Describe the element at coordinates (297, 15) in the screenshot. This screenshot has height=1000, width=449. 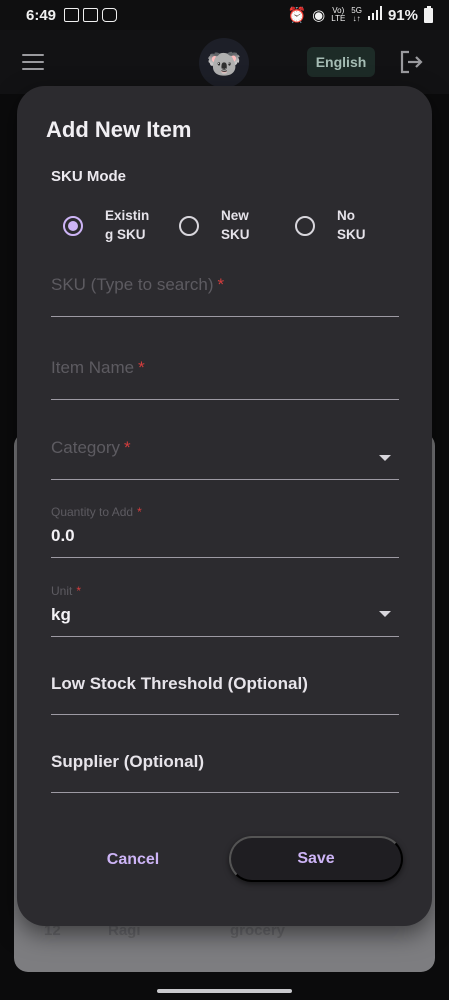
I see `alarm-icon: ⏰` at that location.